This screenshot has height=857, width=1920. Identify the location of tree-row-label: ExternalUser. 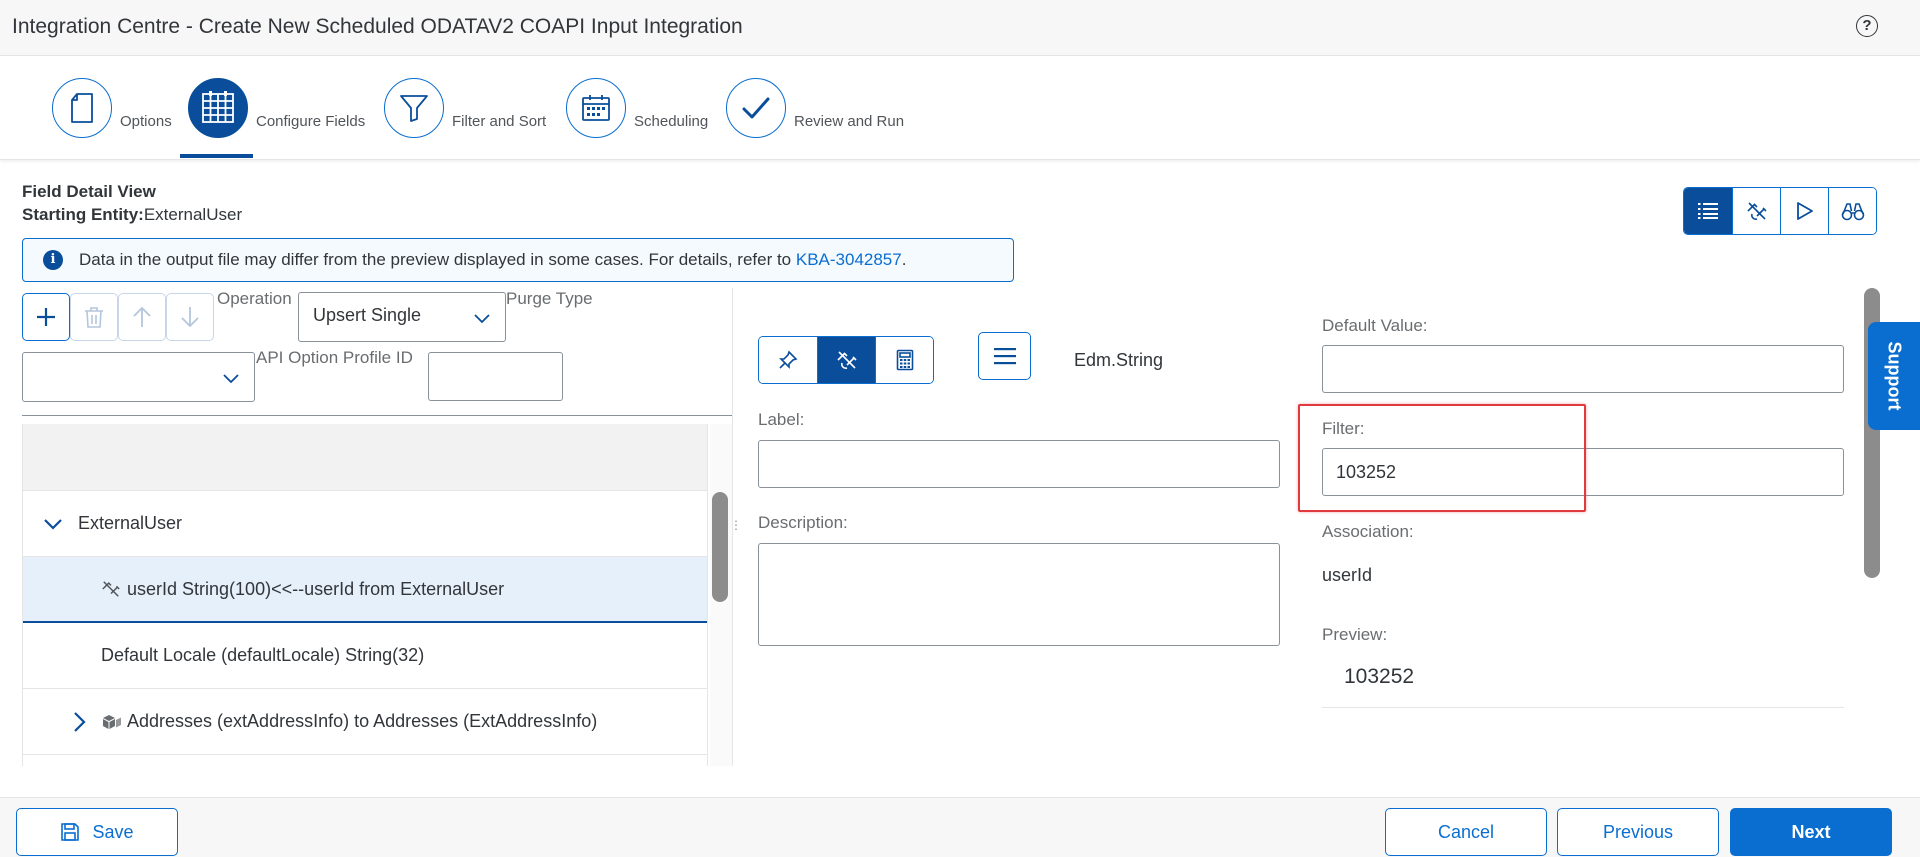
(130, 523).